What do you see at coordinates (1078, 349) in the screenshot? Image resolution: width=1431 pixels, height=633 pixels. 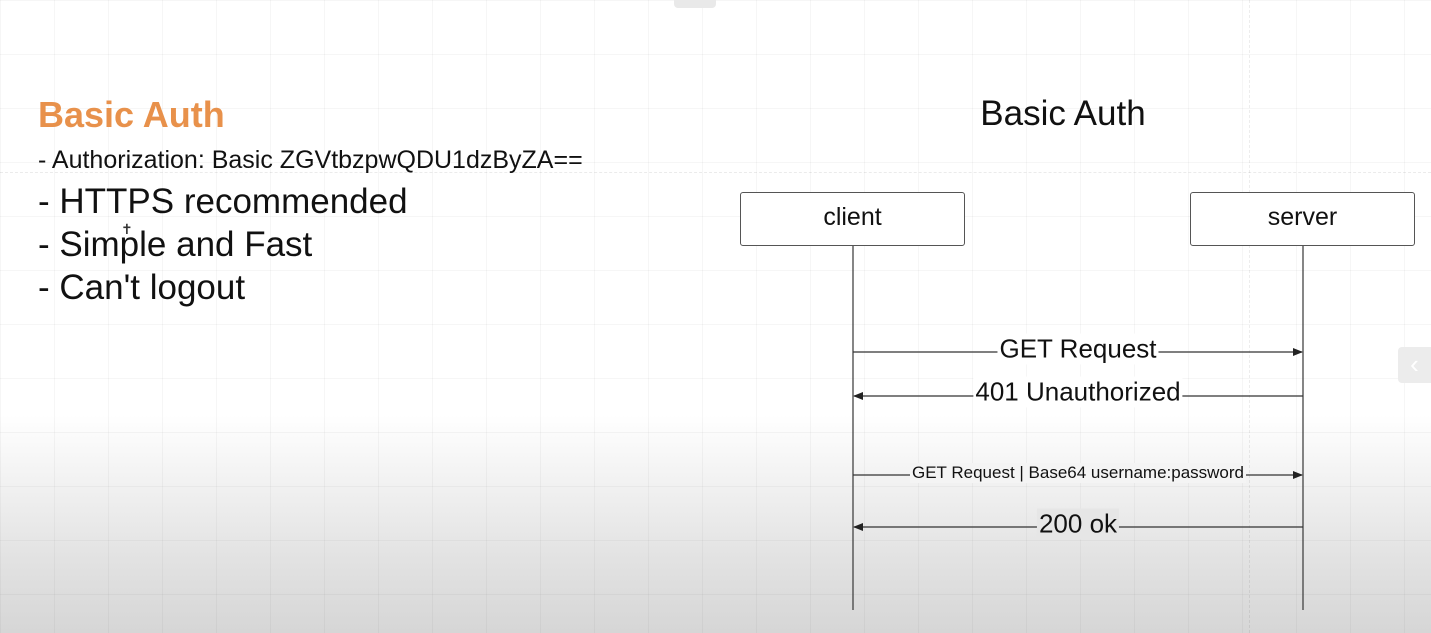 I see `message-label-get-request: GET Request` at bounding box center [1078, 349].